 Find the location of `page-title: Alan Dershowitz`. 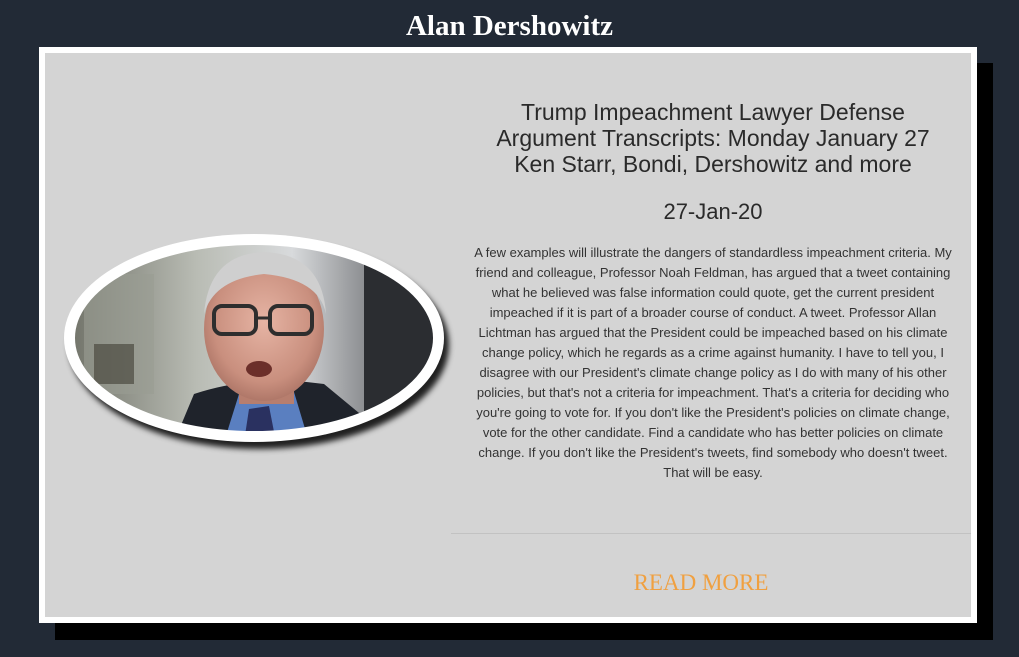

page-title: Alan Dershowitz is located at coordinates (509, 26).